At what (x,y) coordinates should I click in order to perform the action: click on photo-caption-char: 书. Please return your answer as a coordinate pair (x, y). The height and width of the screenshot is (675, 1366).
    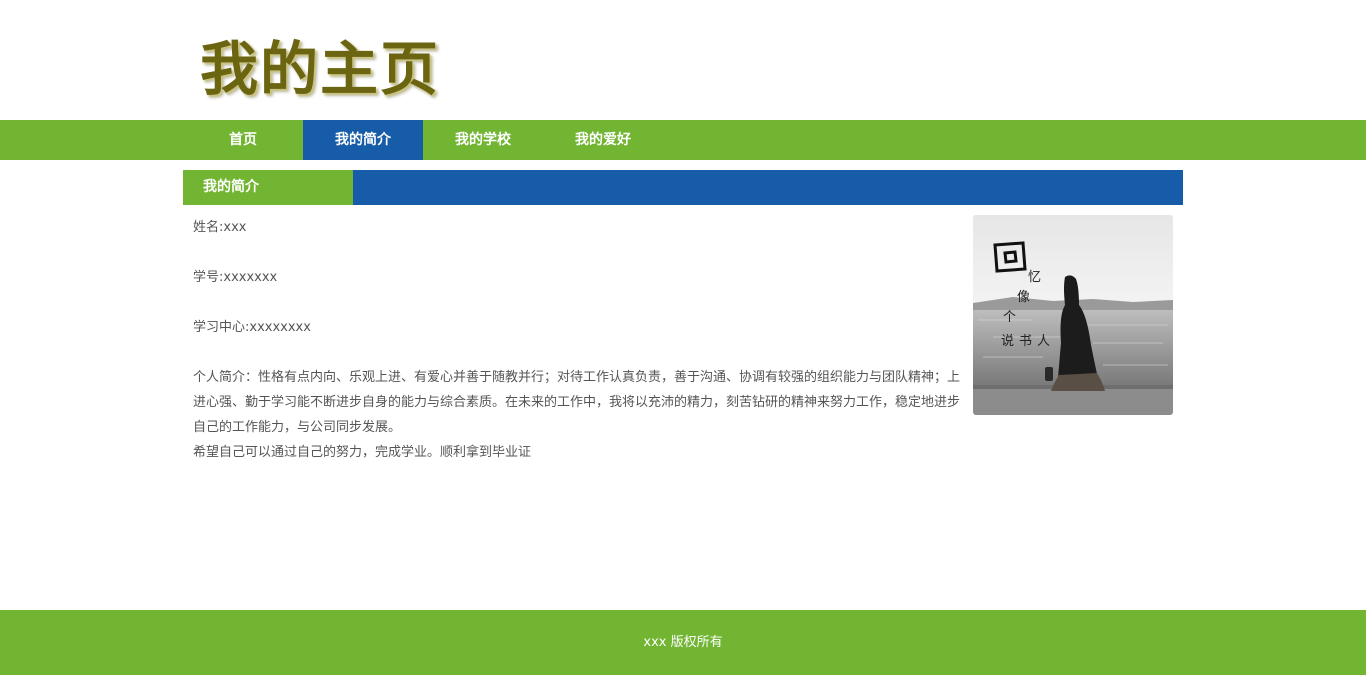
    Looking at the image, I should click on (1025, 341).